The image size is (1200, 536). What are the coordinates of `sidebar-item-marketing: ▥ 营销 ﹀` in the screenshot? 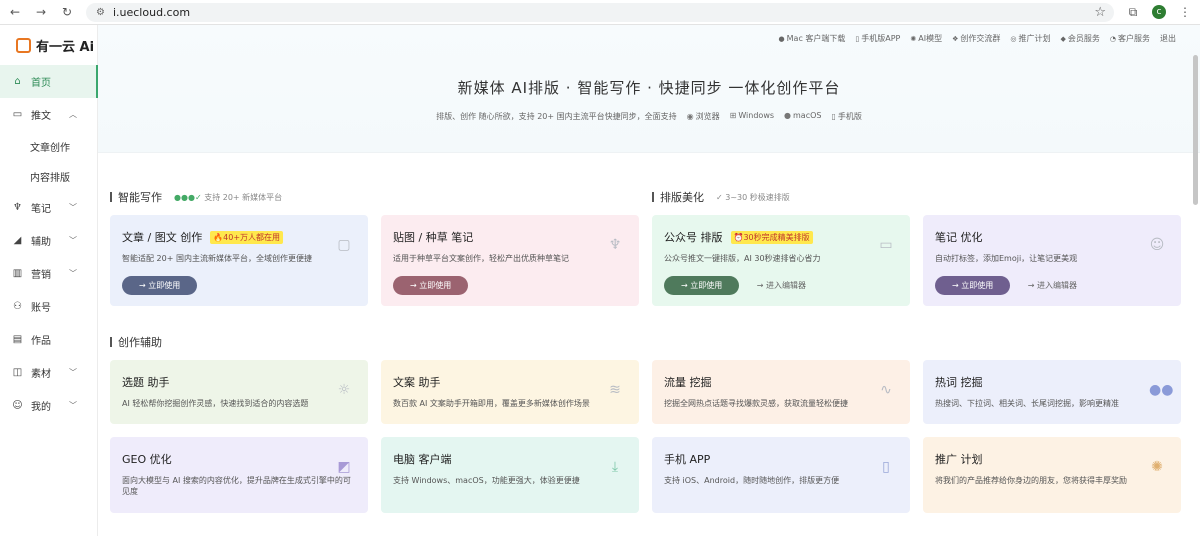 It's located at (48, 273).